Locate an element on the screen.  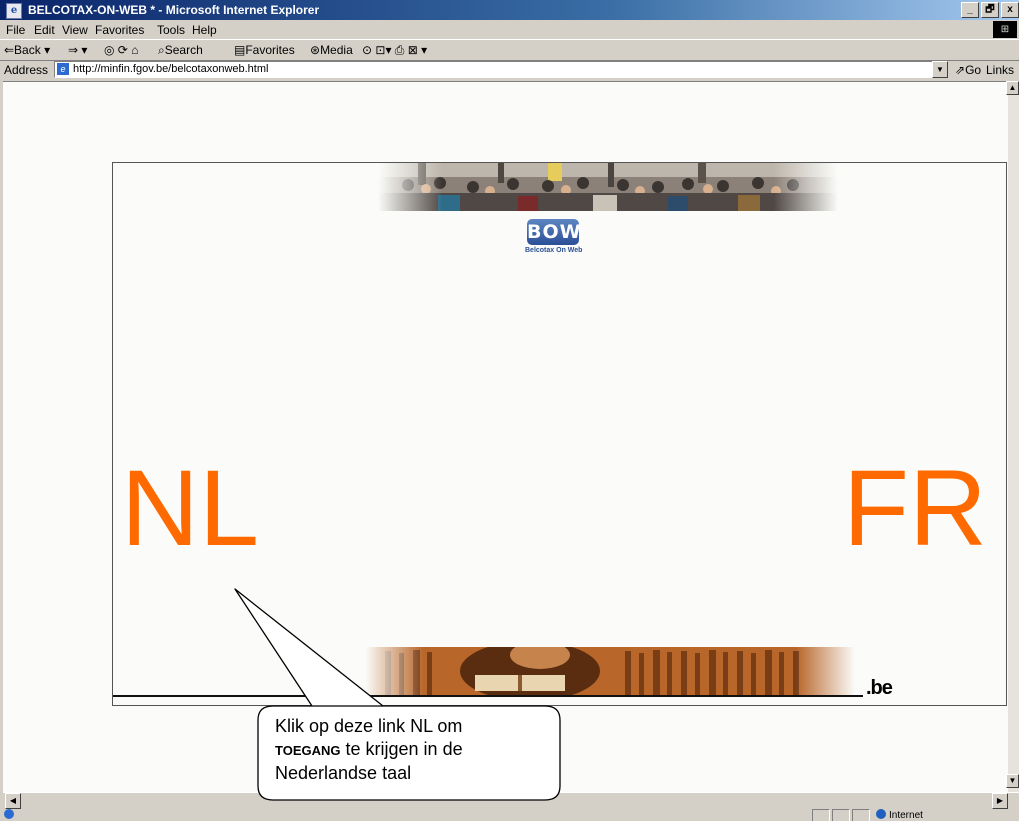
restore-button: 🗗 is located at coordinates (990, 10).